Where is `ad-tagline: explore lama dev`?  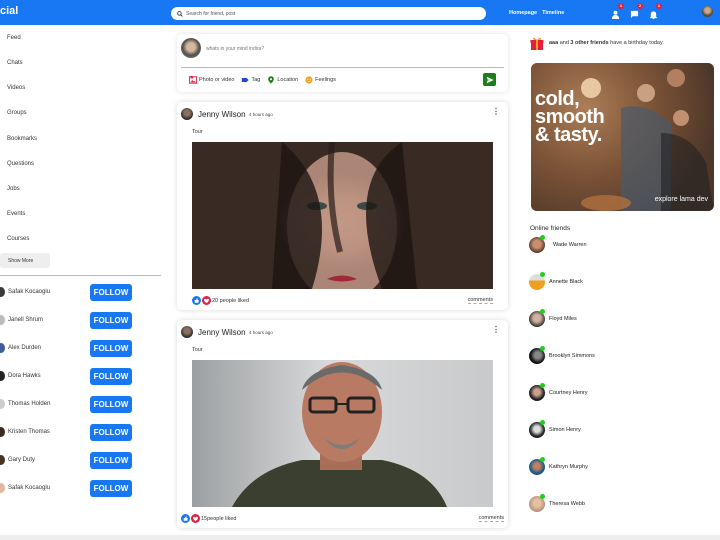 ad-tagline: explore lama dev is located at coordinates (681, 199).